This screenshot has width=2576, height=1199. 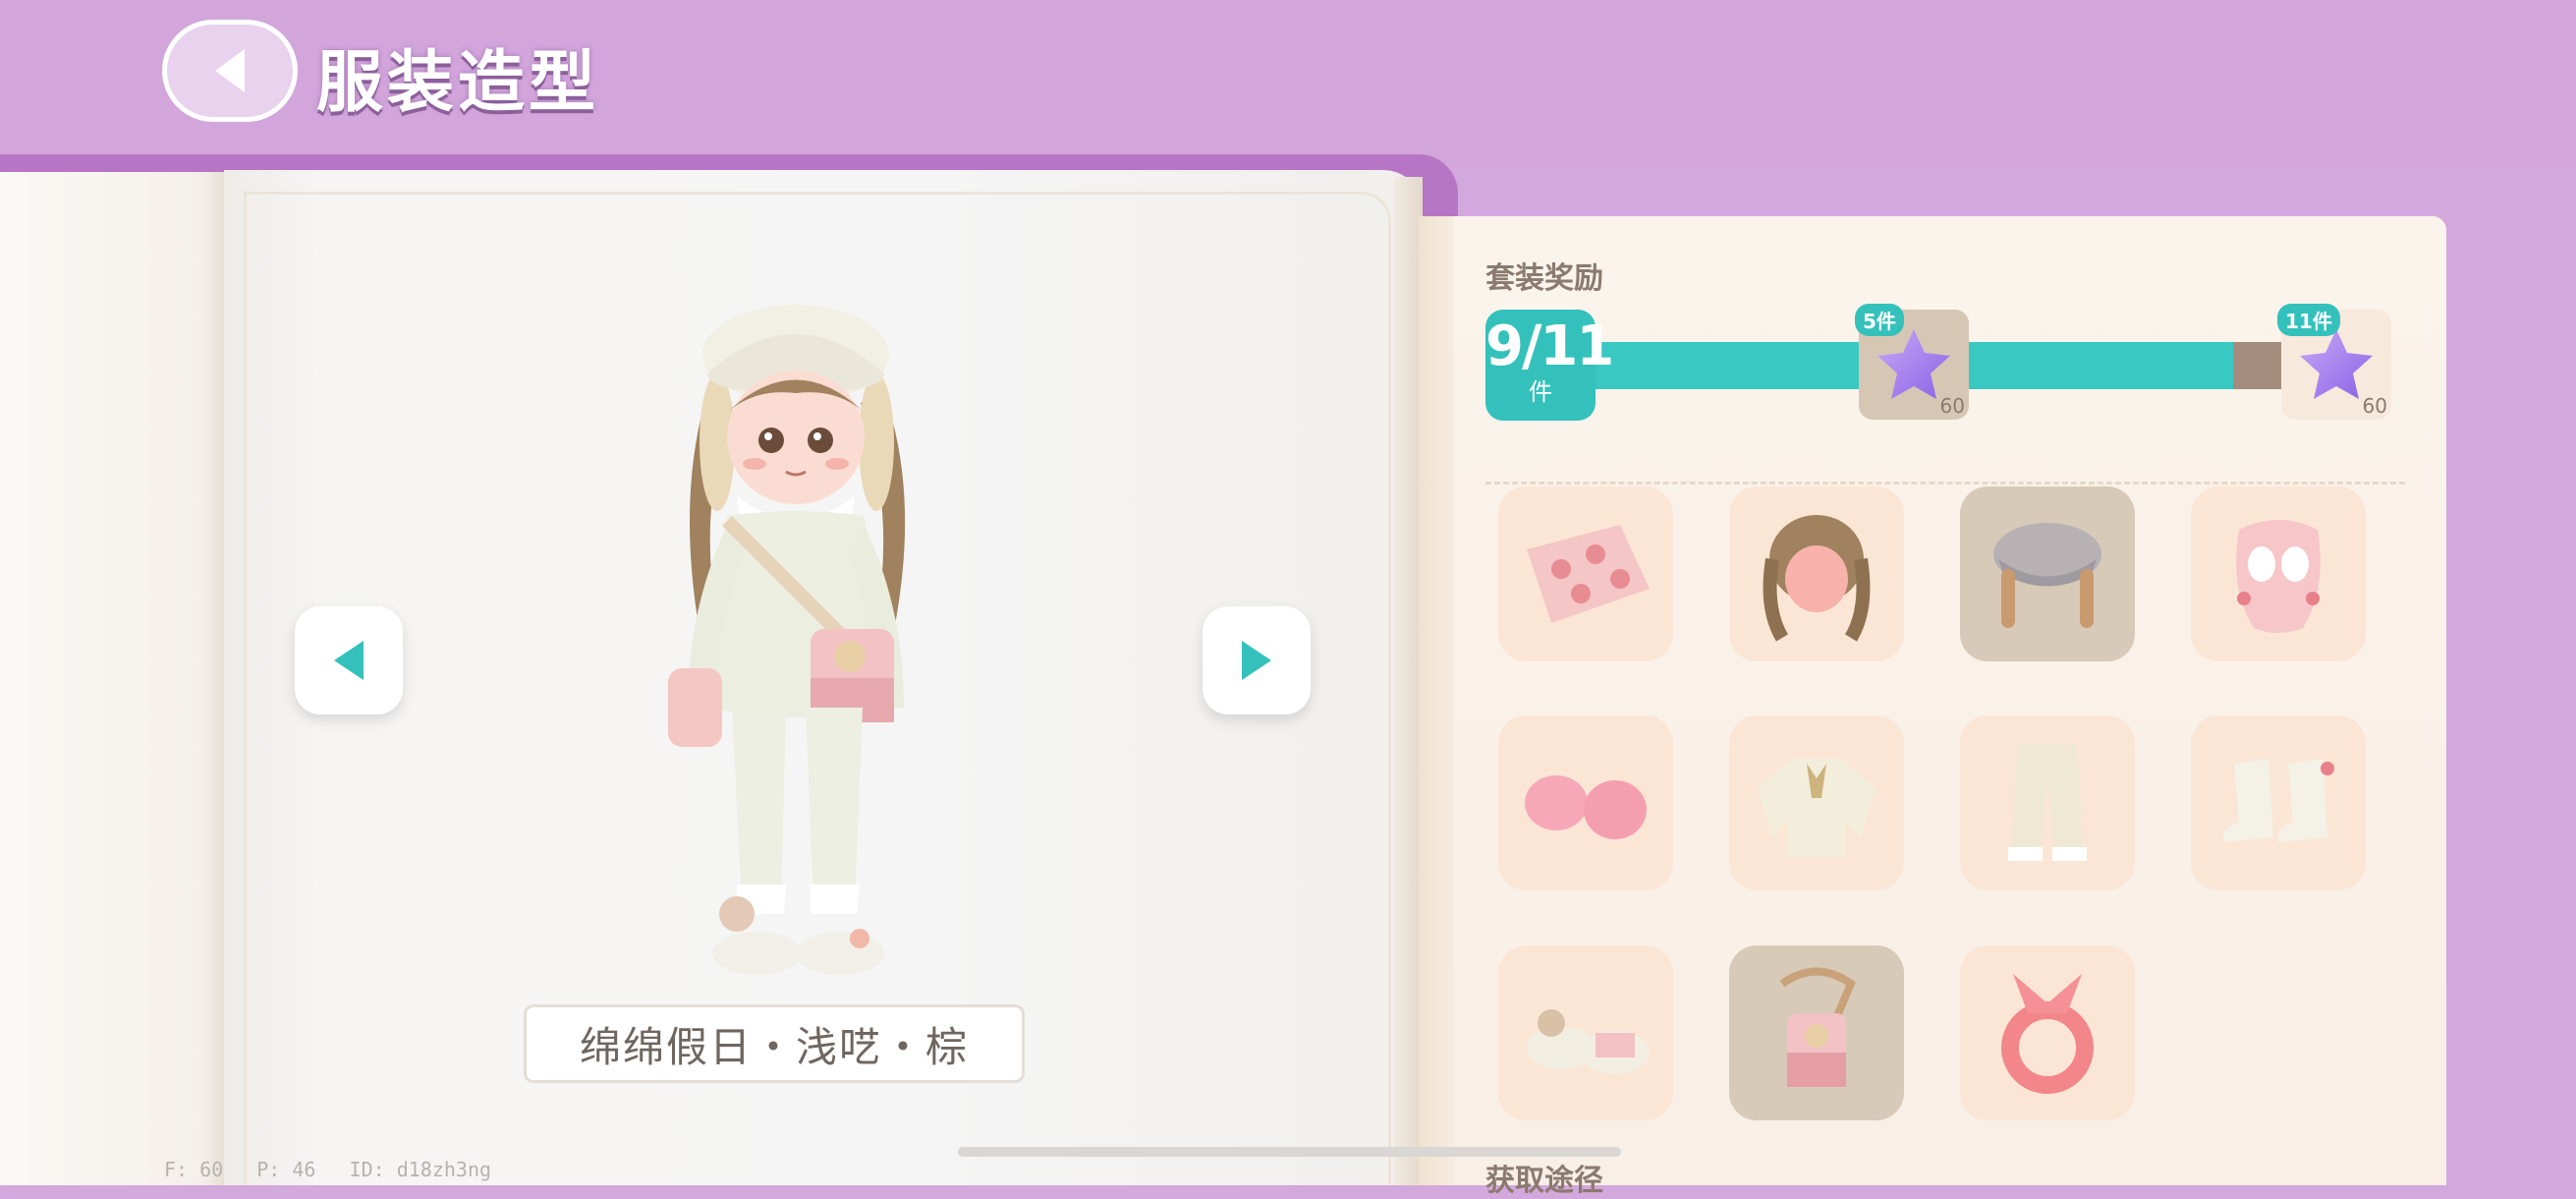 I want to click on chevron-left-icon, so click(x=230, y=70).